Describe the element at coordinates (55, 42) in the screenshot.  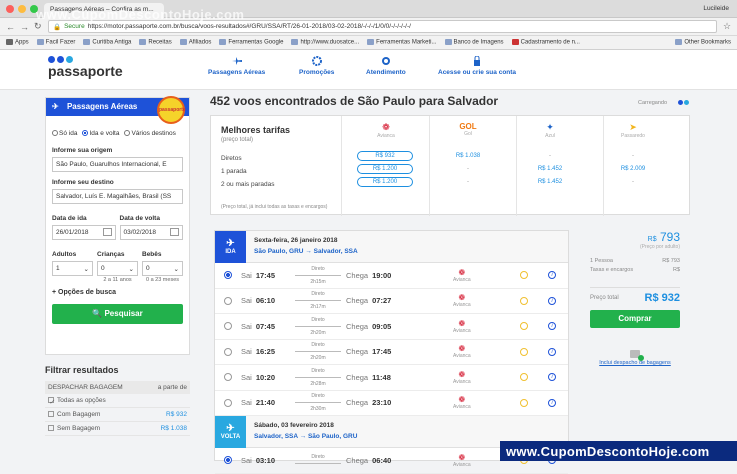
I see `bookmark-item: Facil Fazer` at that location.